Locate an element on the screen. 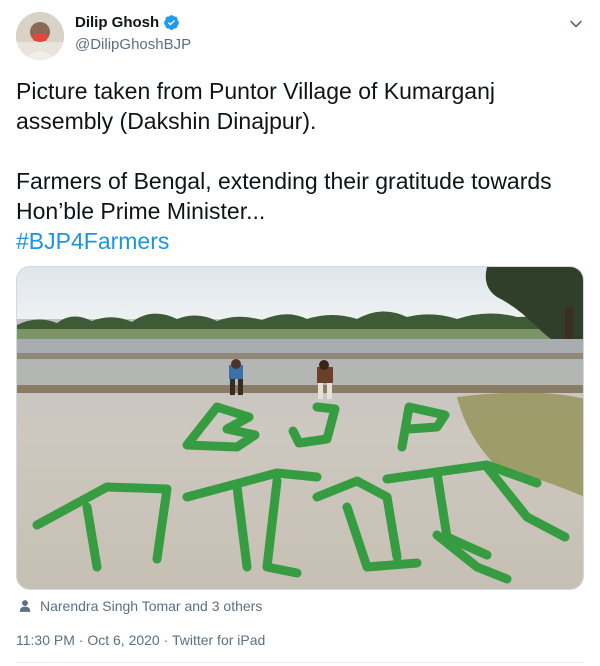 The height and width of the screenshot is (666, 600). tweet-source: Twitter for iPad is located at coordinates (218, 640).